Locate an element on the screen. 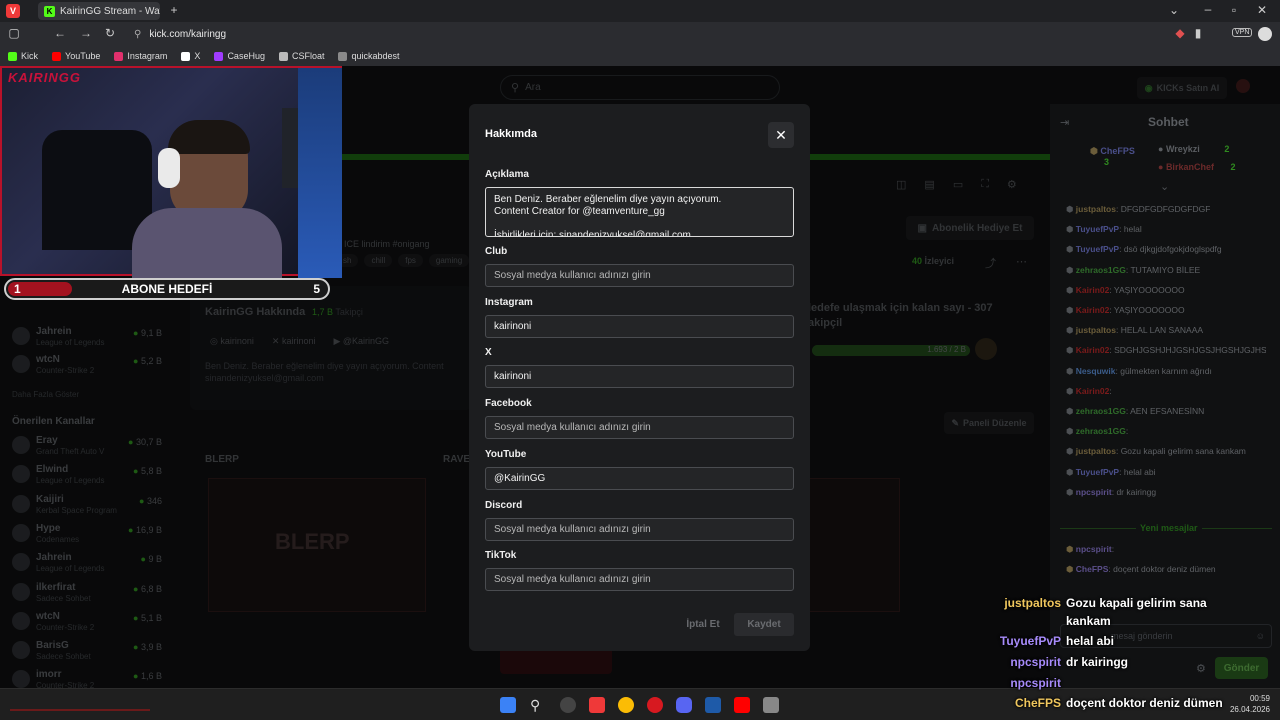 This screenshot has height=720, width=1280. vivaldi-menu-icon: V is located at coordinates (13, 11).